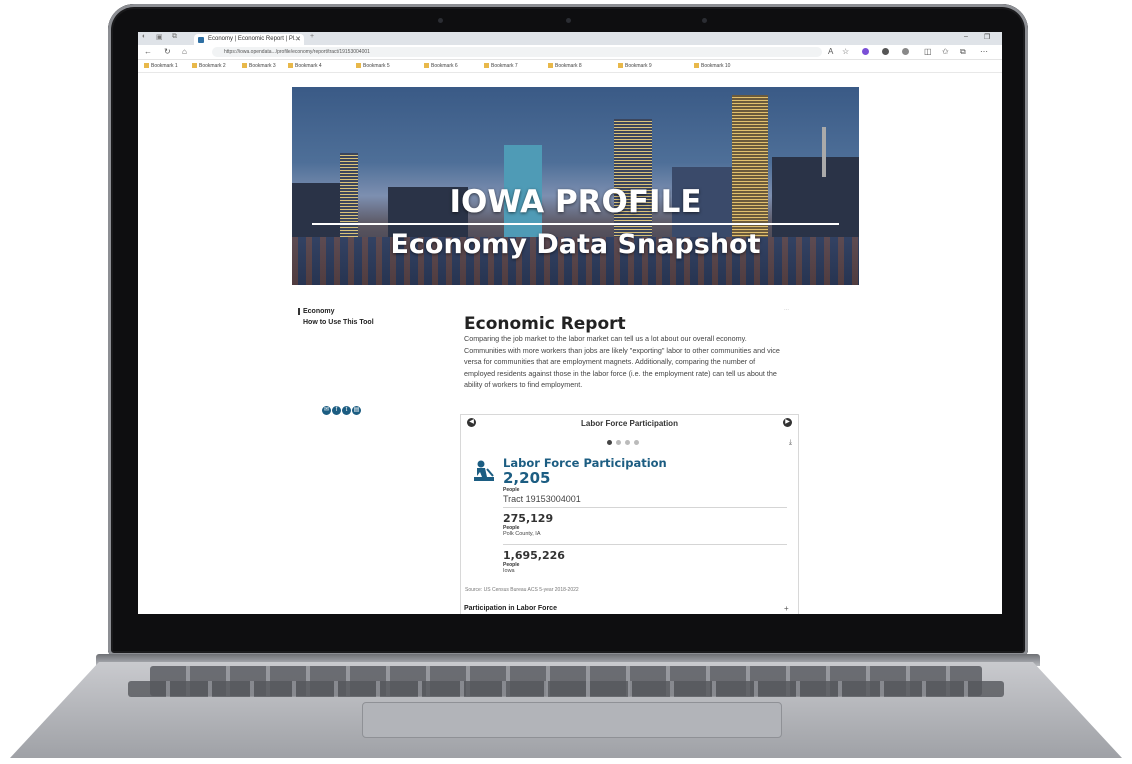 This screenshot has height=764, width=1132. What do you see at coordinates (824, 152) in the screenshot?
I see `skyline-tower` at bounding box center [824, 152].